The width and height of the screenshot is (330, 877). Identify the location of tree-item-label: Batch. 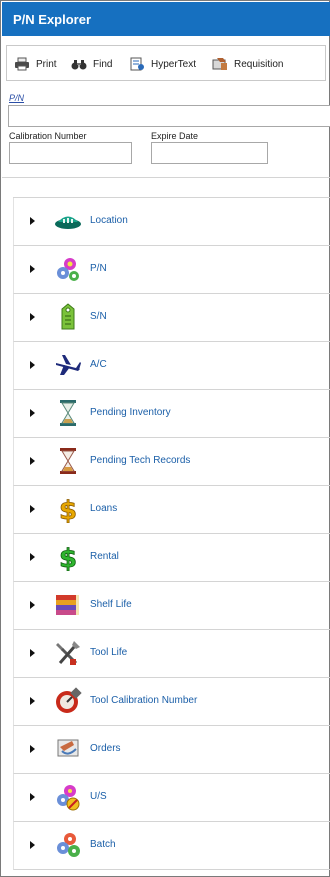
(103, 844).